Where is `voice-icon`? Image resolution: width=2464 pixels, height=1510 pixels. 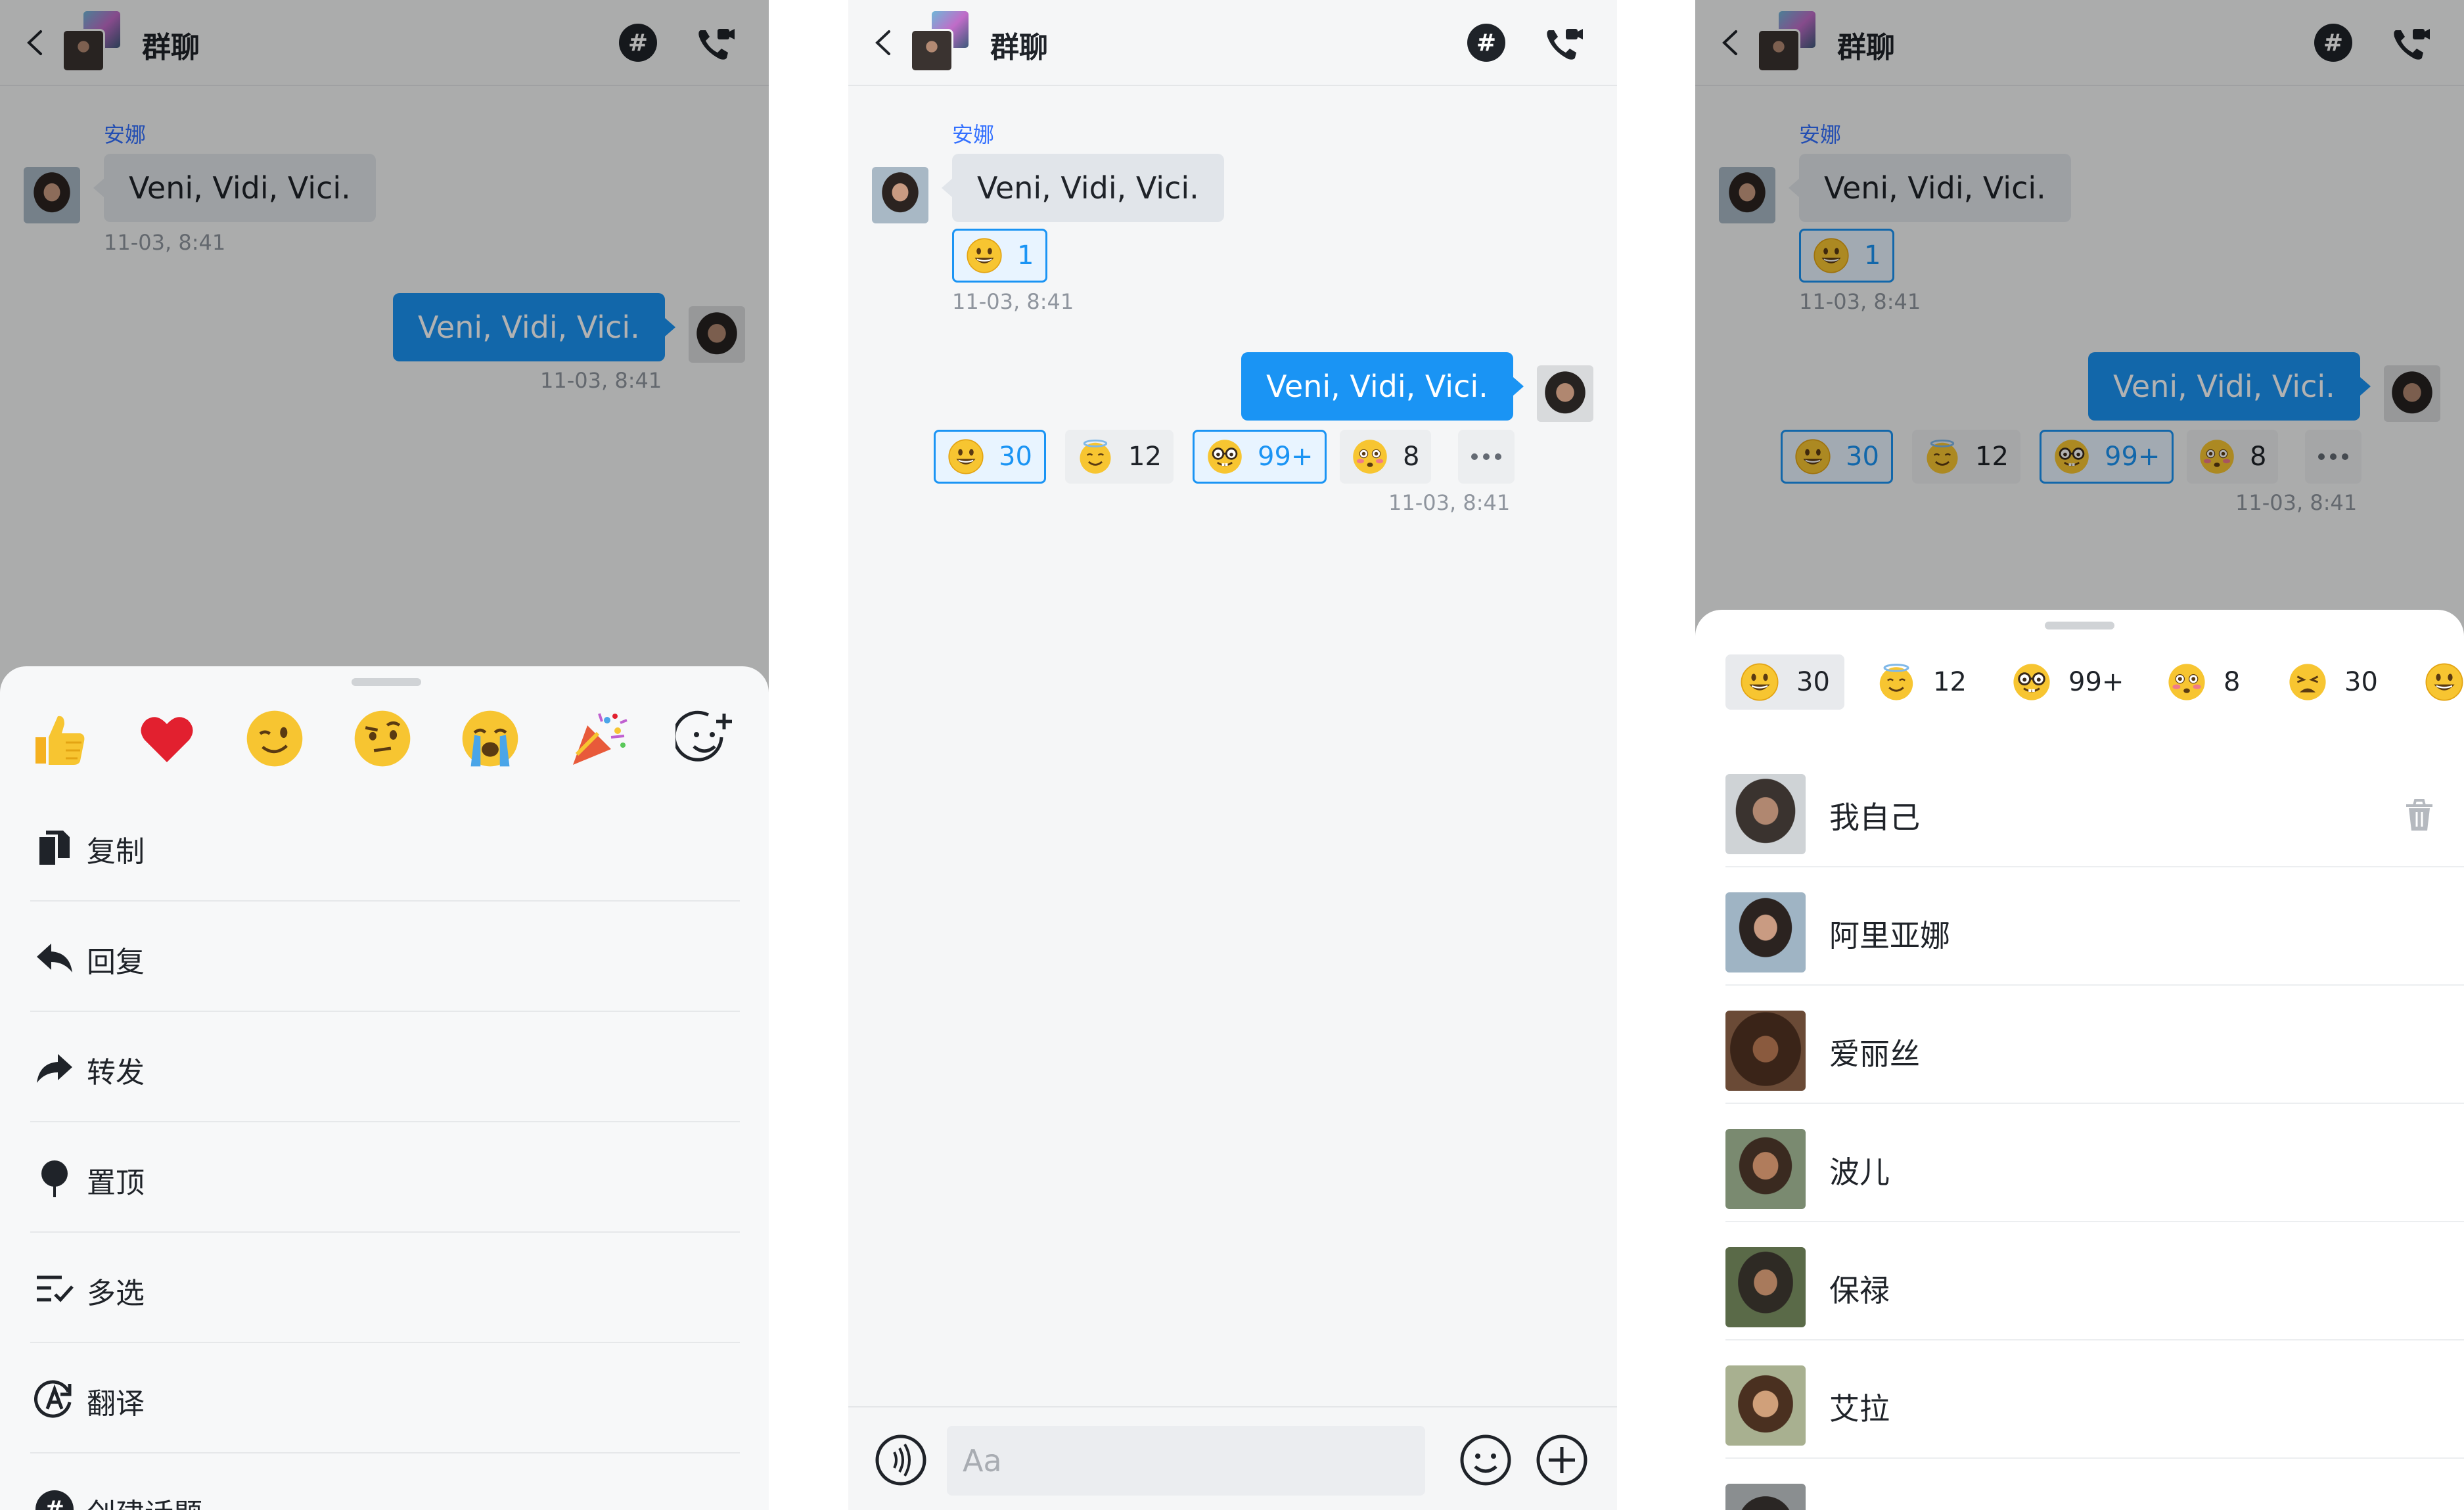 voice-icon is located at coordinates (901, 1460).